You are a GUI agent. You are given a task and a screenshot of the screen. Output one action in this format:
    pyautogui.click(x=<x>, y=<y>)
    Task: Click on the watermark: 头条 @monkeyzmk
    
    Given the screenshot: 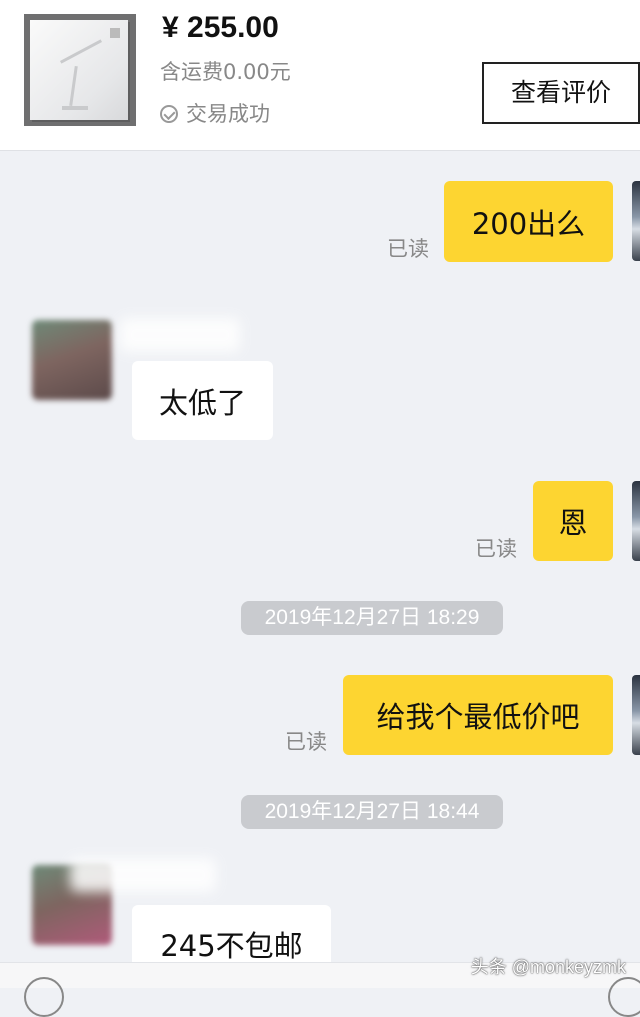 What is the action you would take?
    pyautogui.click(x=548, y=967)
    